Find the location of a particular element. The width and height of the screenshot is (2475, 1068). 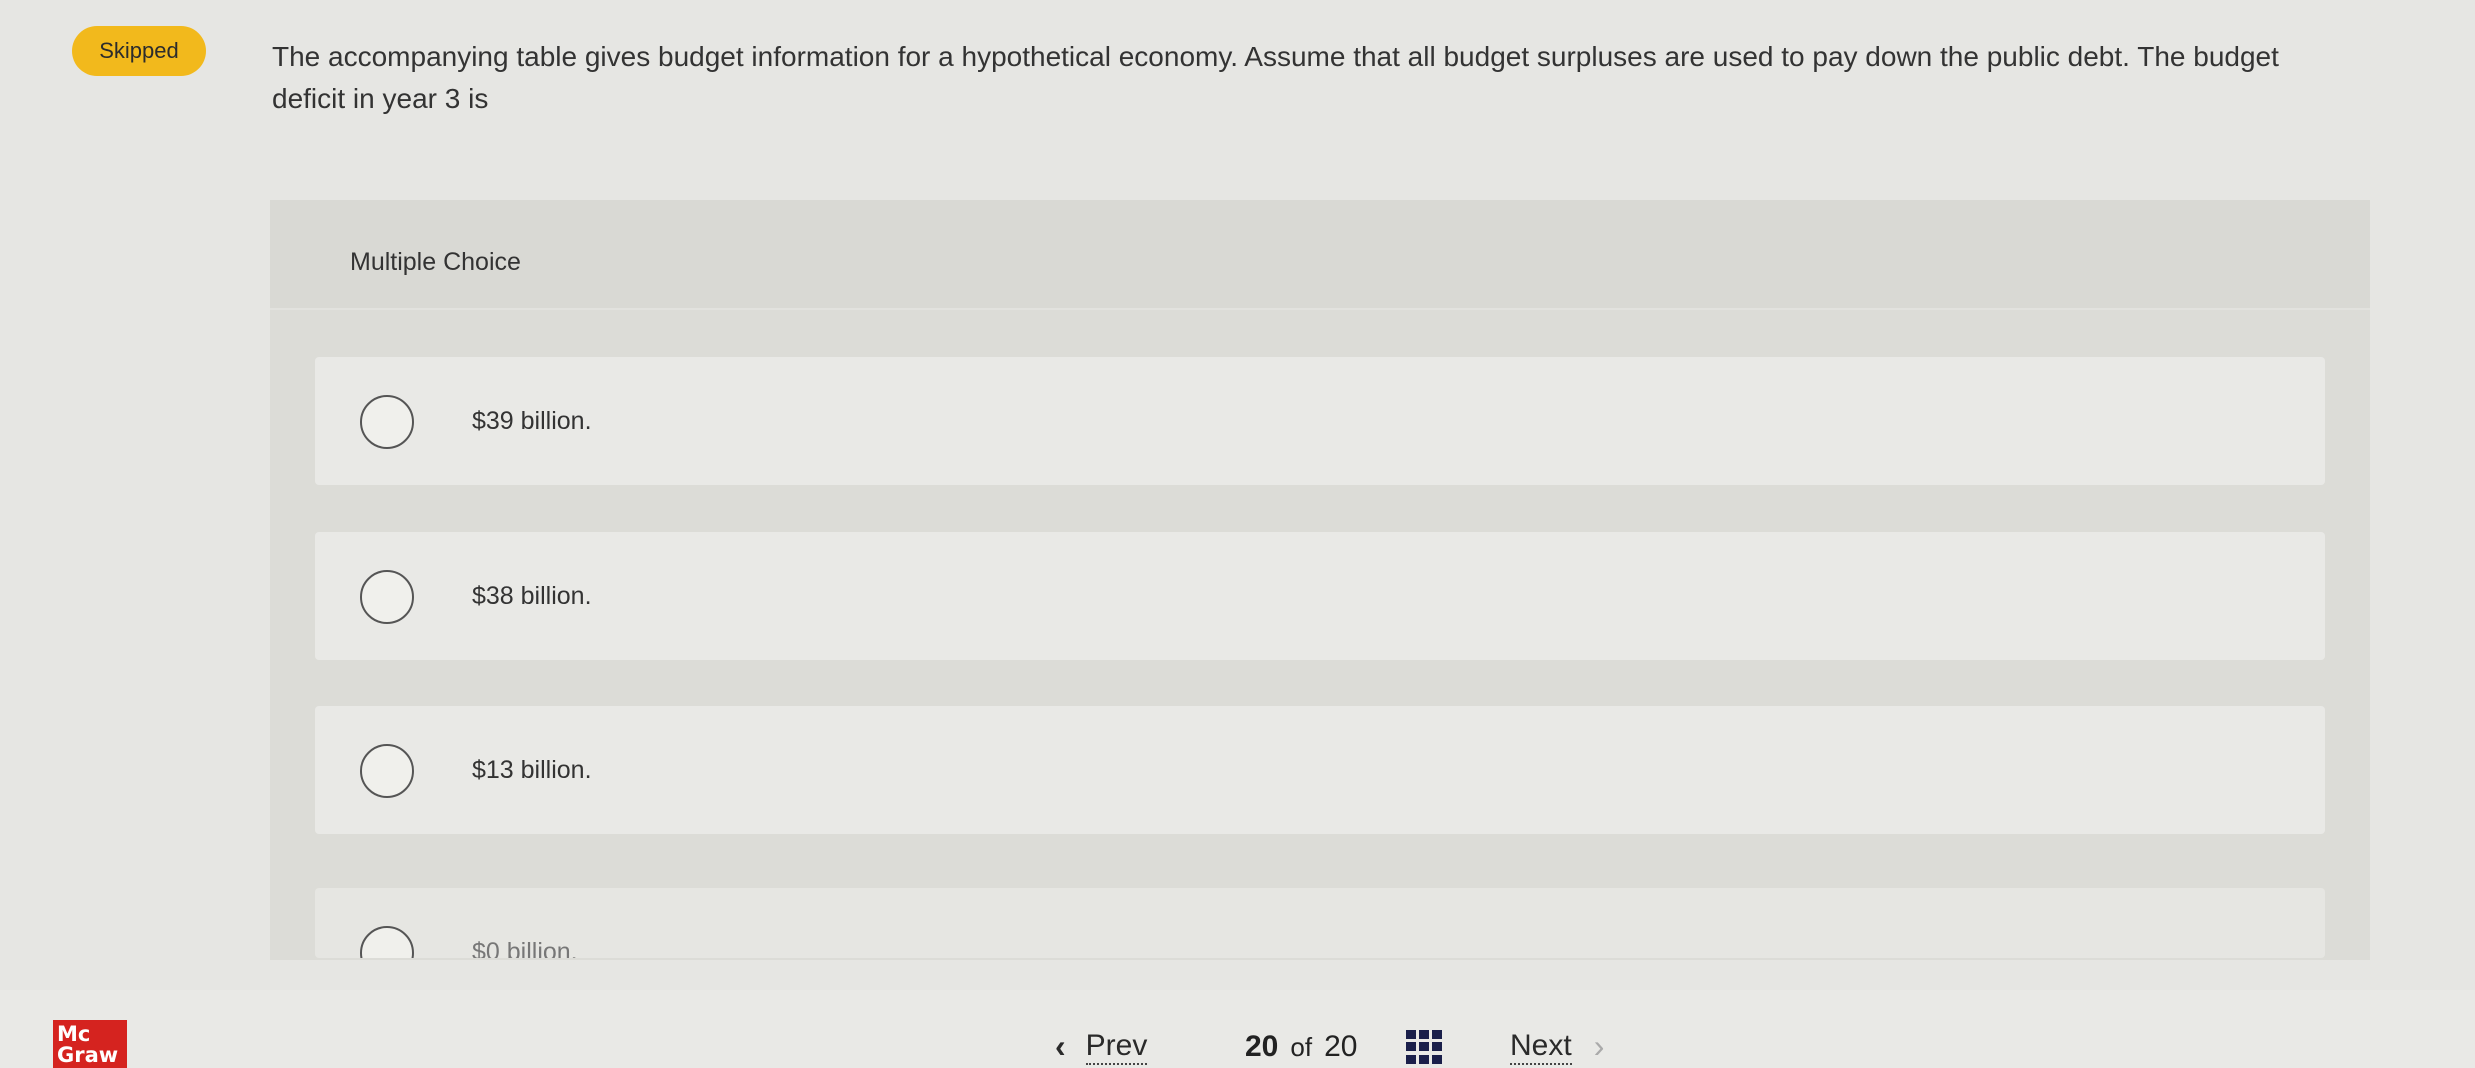

choice-label: $38 billion. is located at coordinates (532, 596).